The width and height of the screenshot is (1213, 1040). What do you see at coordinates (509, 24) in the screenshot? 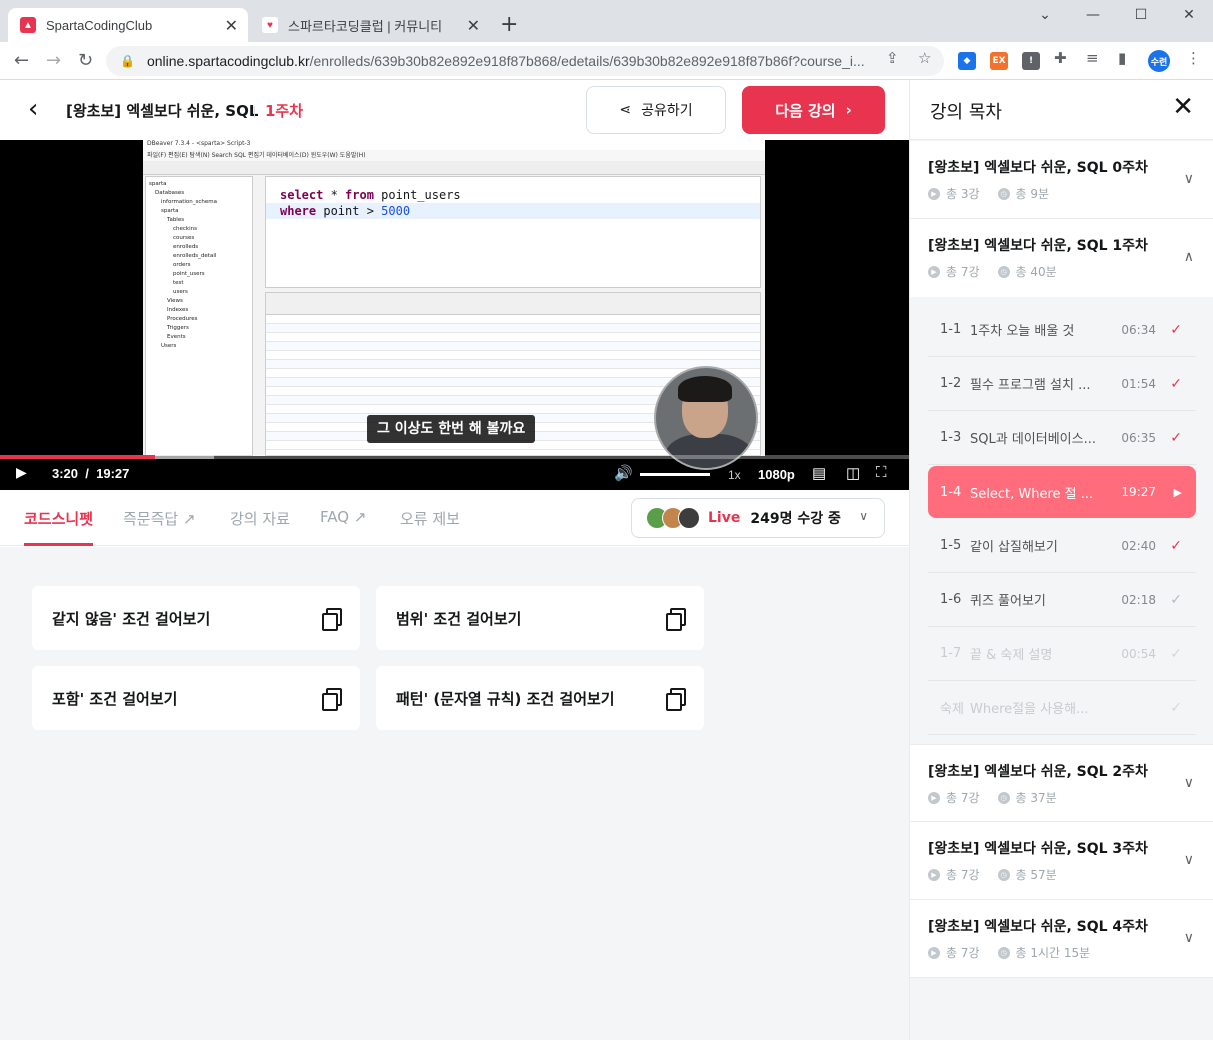
I see `new-tab-icon: +` at bounding box center [509, 24].